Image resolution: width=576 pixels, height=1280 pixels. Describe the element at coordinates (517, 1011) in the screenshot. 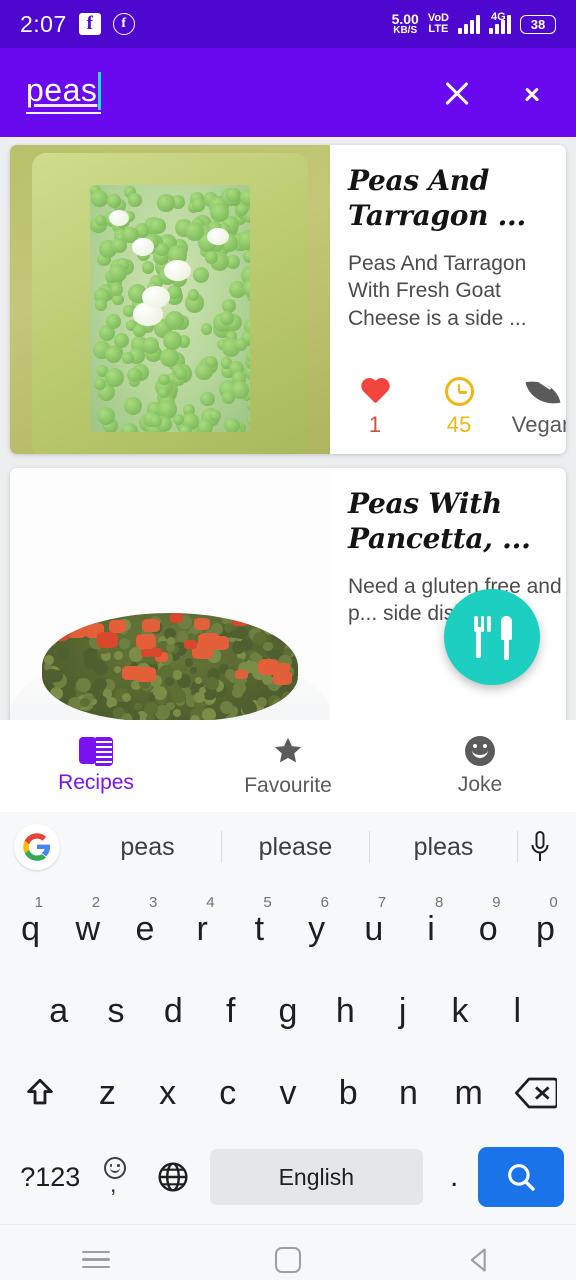

I see `key-l: l` at that location.